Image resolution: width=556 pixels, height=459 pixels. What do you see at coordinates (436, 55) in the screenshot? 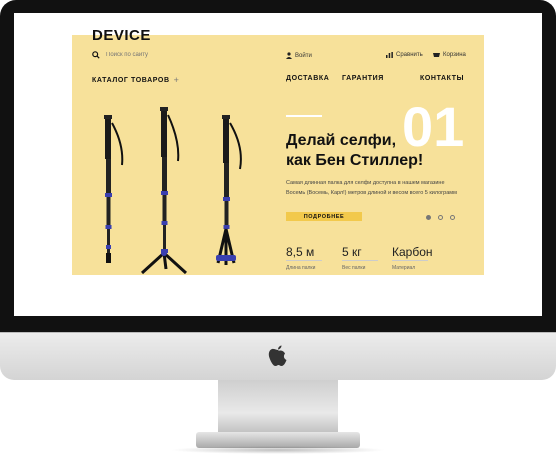
I see `cart-icon` at bounding box center [436, 55].